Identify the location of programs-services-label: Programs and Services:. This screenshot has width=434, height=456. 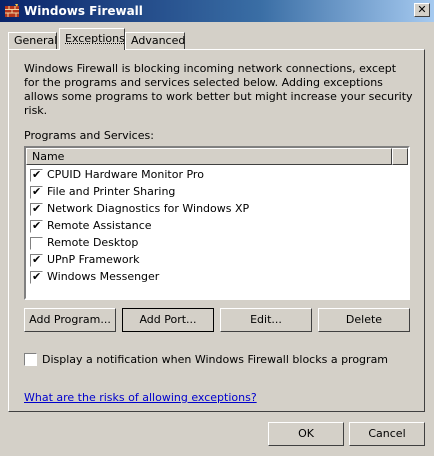
(89, 135).